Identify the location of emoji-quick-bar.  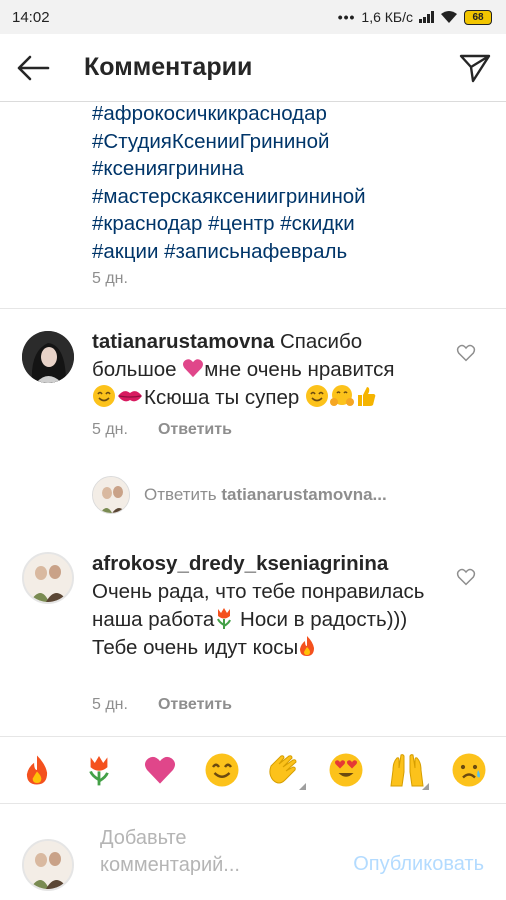
(253, 770).